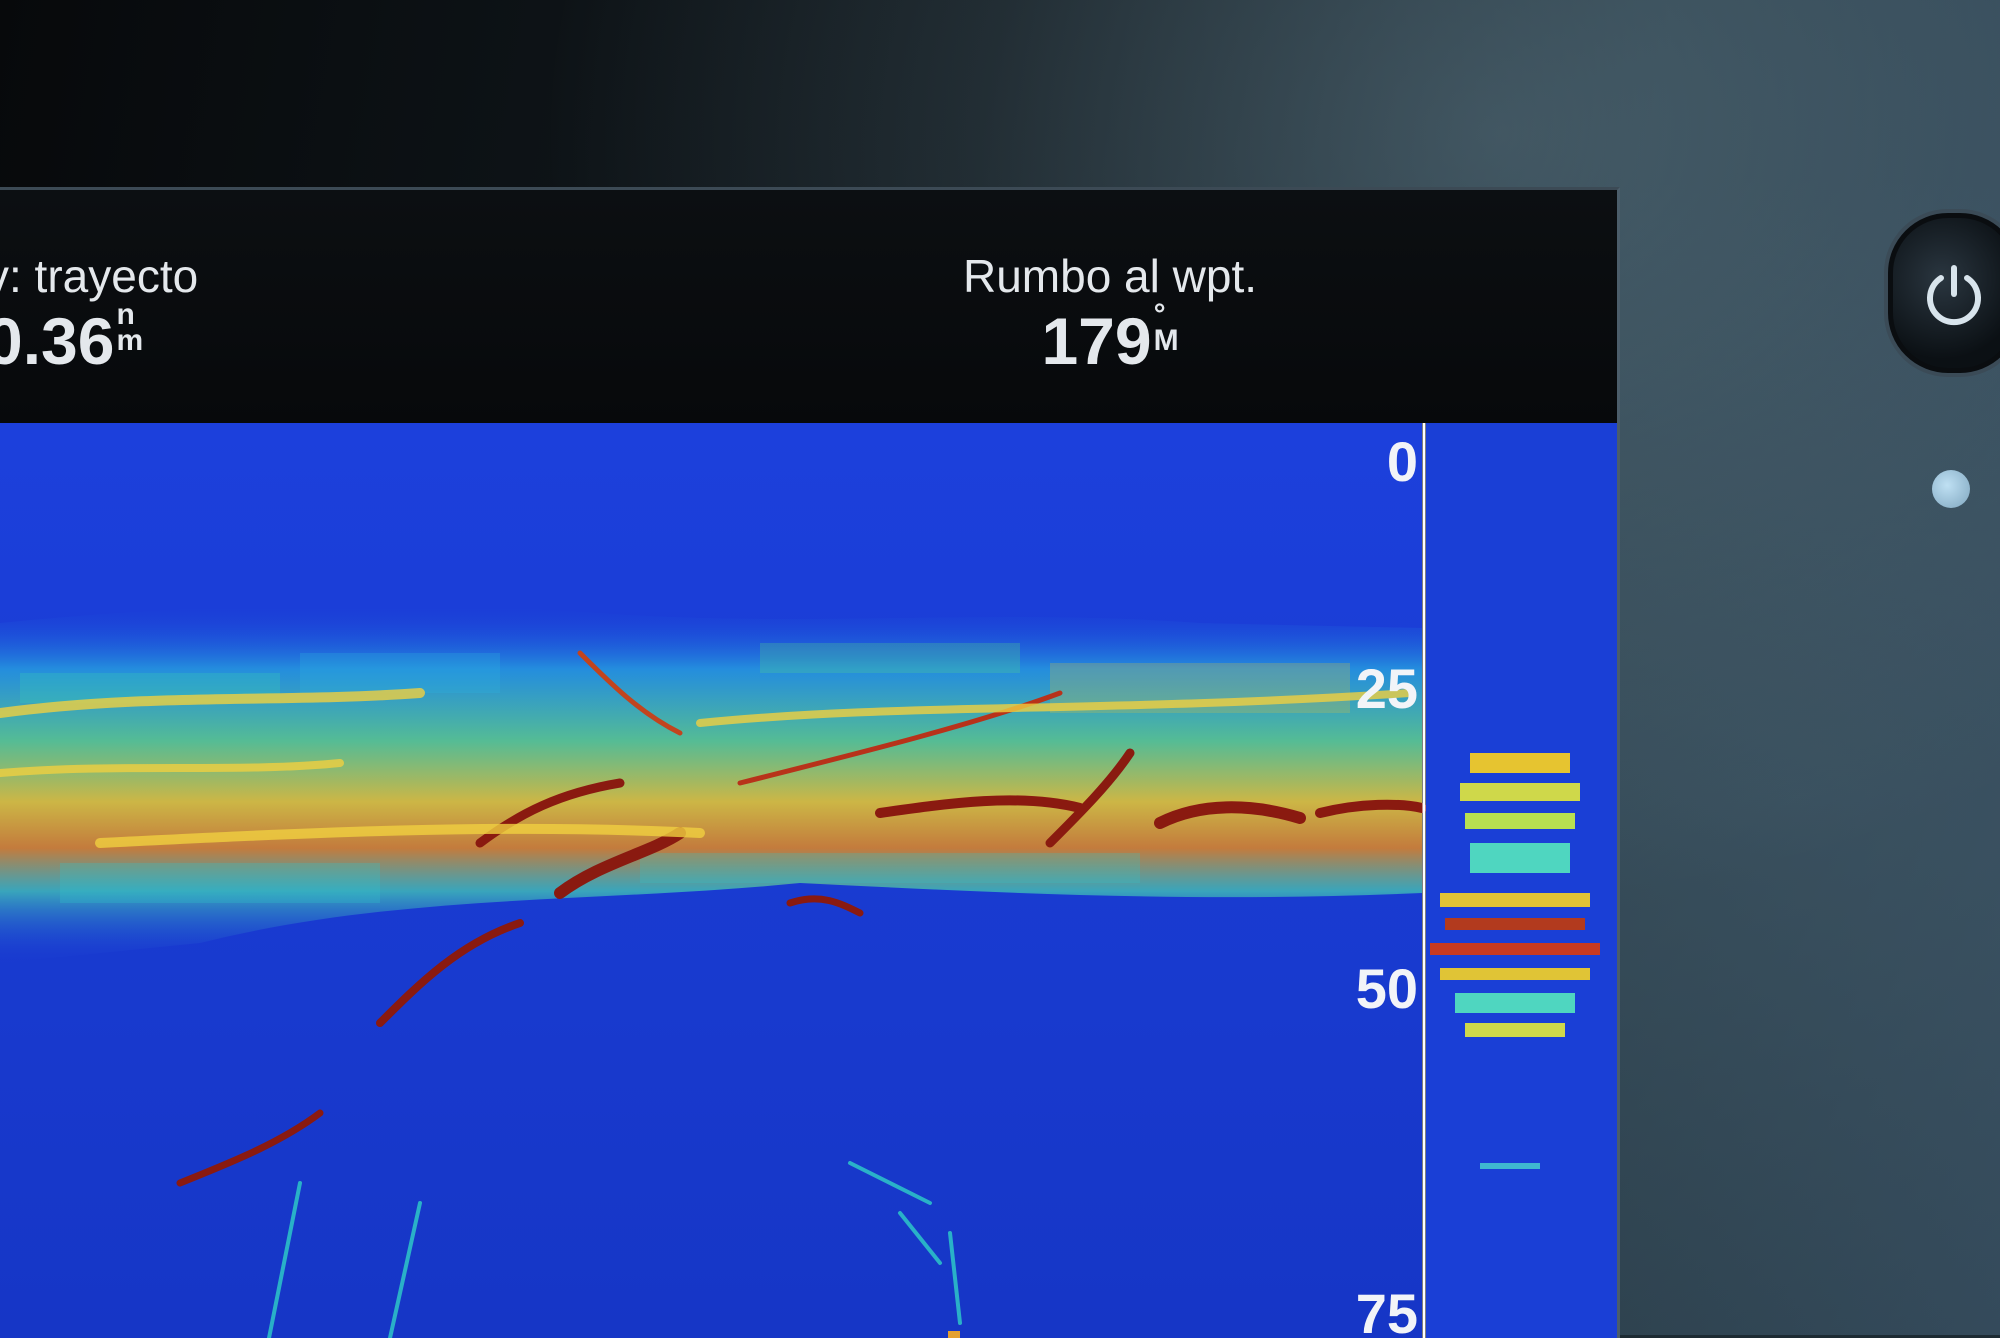 This screenshot has width=2000, height=1338. I want to click on trip-unit: nm, so click(130, 328).